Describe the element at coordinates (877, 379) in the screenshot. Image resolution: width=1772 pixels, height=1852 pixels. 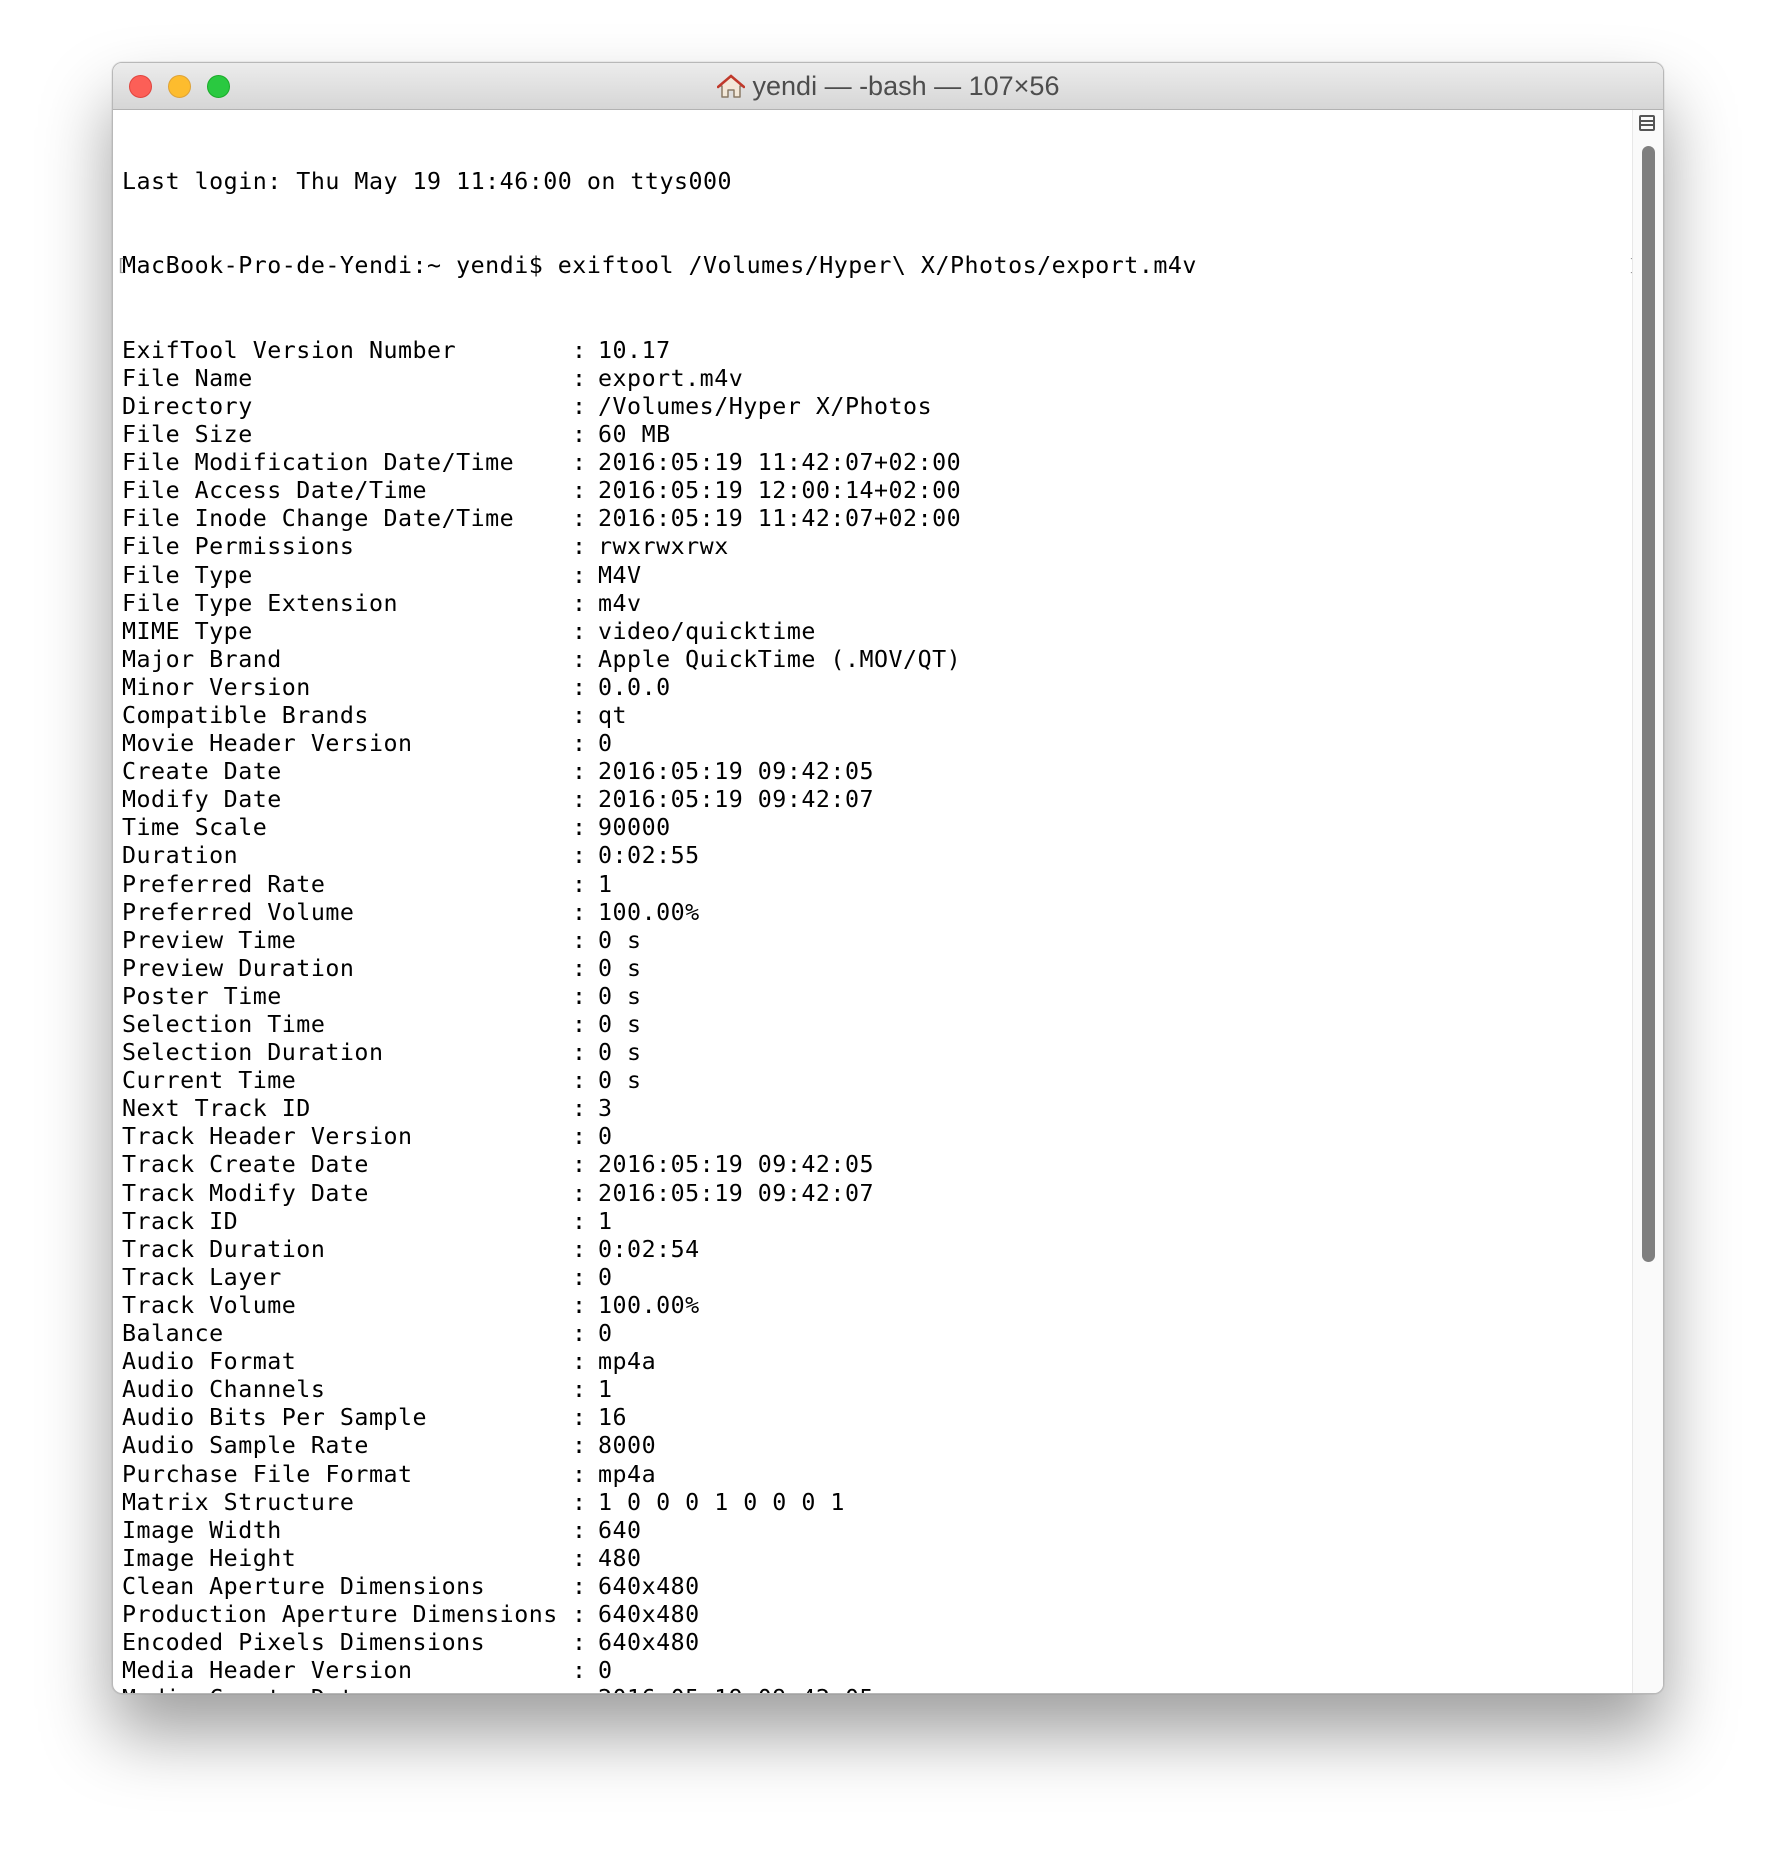
I see `exif-row: File Name: export.m4v` at that location.